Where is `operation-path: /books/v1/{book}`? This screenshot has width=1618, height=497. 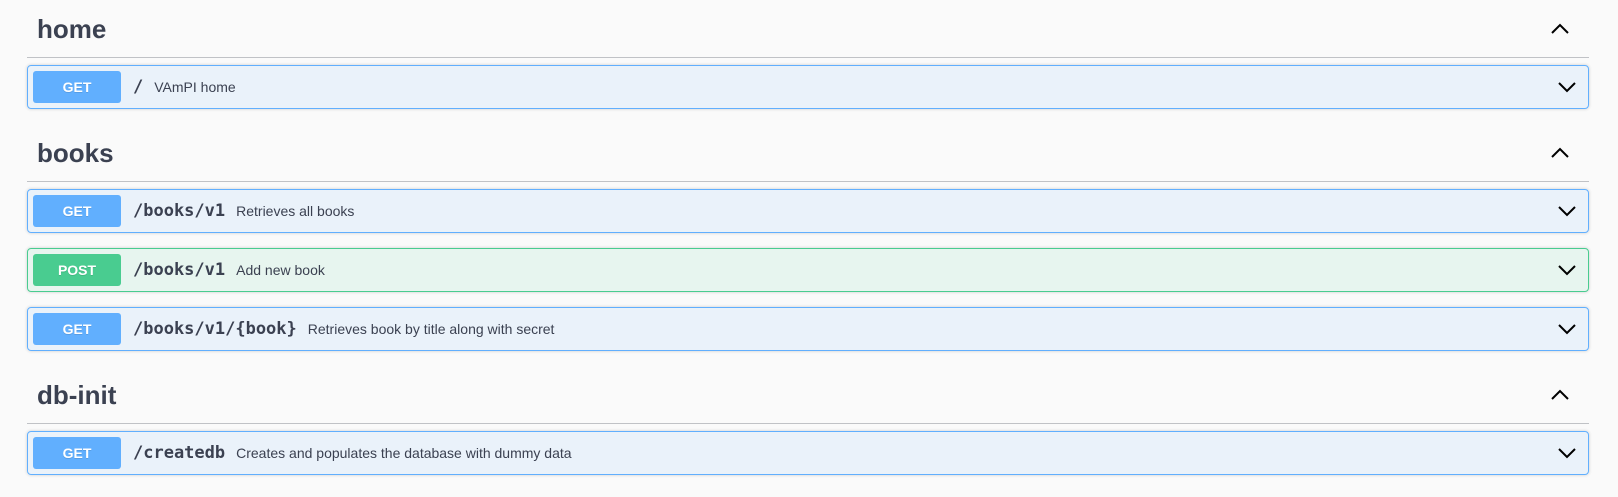
operation-path: /books/v1/{book} is located at coordinates (215, 329).